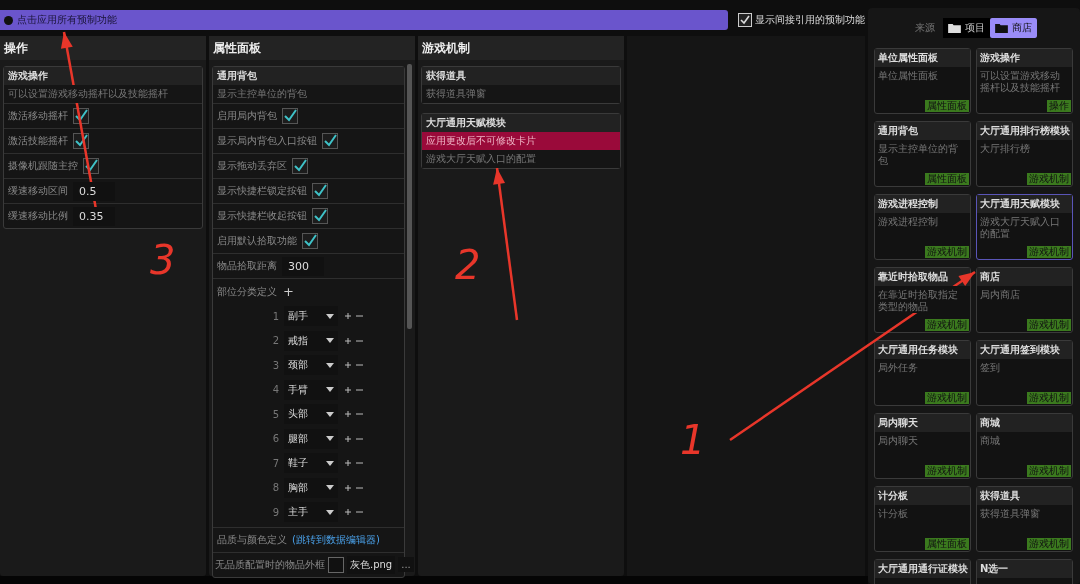 The image size is (1080, 584). Describe the element at coordinates (922, 204) in the screenshot. I see `card-title: 游戏进程控制` at that location.